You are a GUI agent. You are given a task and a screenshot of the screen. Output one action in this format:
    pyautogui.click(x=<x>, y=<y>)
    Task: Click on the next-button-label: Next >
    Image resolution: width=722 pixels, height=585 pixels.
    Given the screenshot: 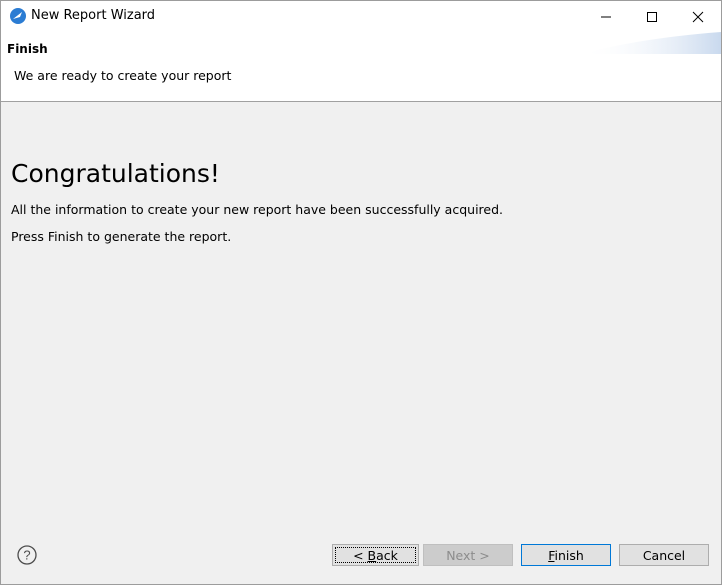 What is the action you would take?
    pyautogui.click(x=468, y=555)
    